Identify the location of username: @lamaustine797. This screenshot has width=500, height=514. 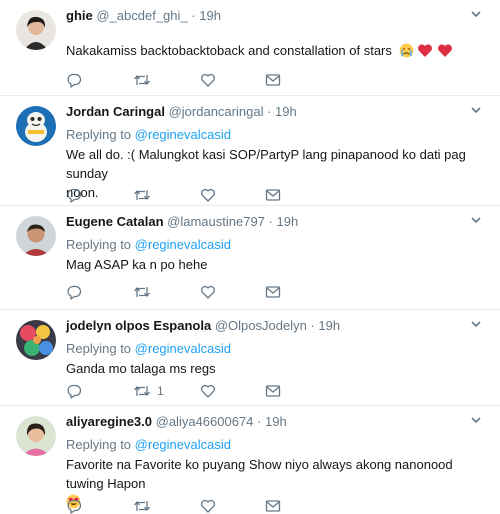
(216, 221).